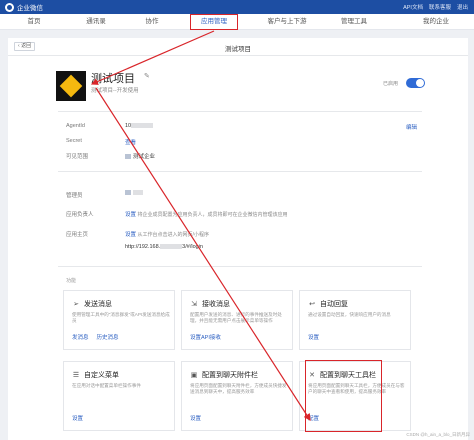 Image resolution: width=474 pixels, height=440 pixels. What do you see at coordinates (438, 434) in the screenshot?
I see `watermark: CSDN @h_ain_a_blo_日新月异` at bounding box center [438, 434].